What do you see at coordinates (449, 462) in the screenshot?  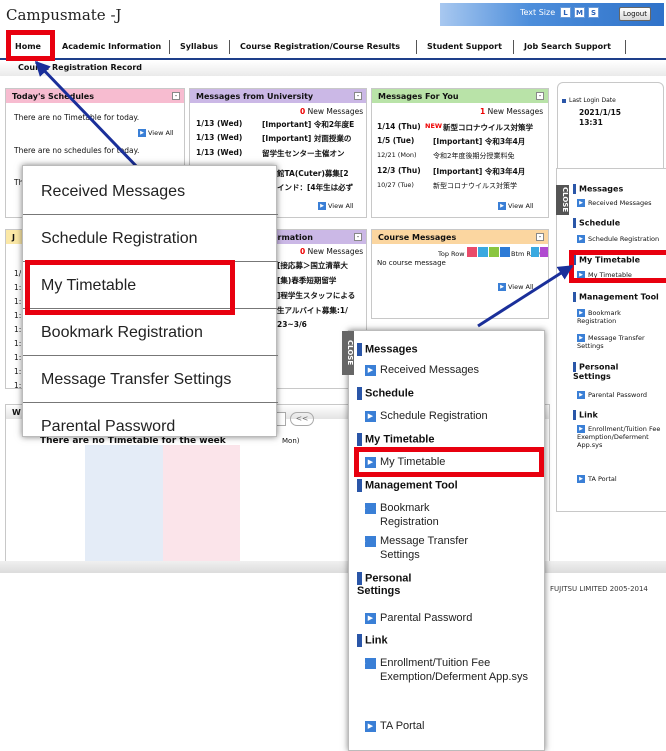 I see `highlight-my-timetable-callout` at bounding box center [449, 462].